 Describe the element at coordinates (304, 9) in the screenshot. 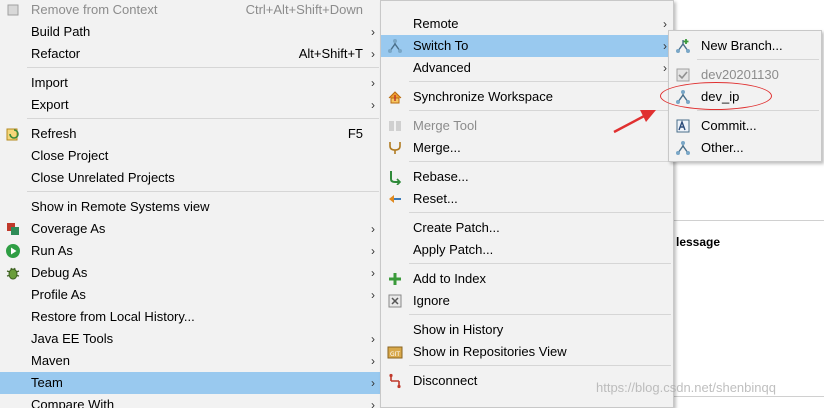

I see `menu-item-accelerator: Ctrl+Alt+Shift+Down` at that location.